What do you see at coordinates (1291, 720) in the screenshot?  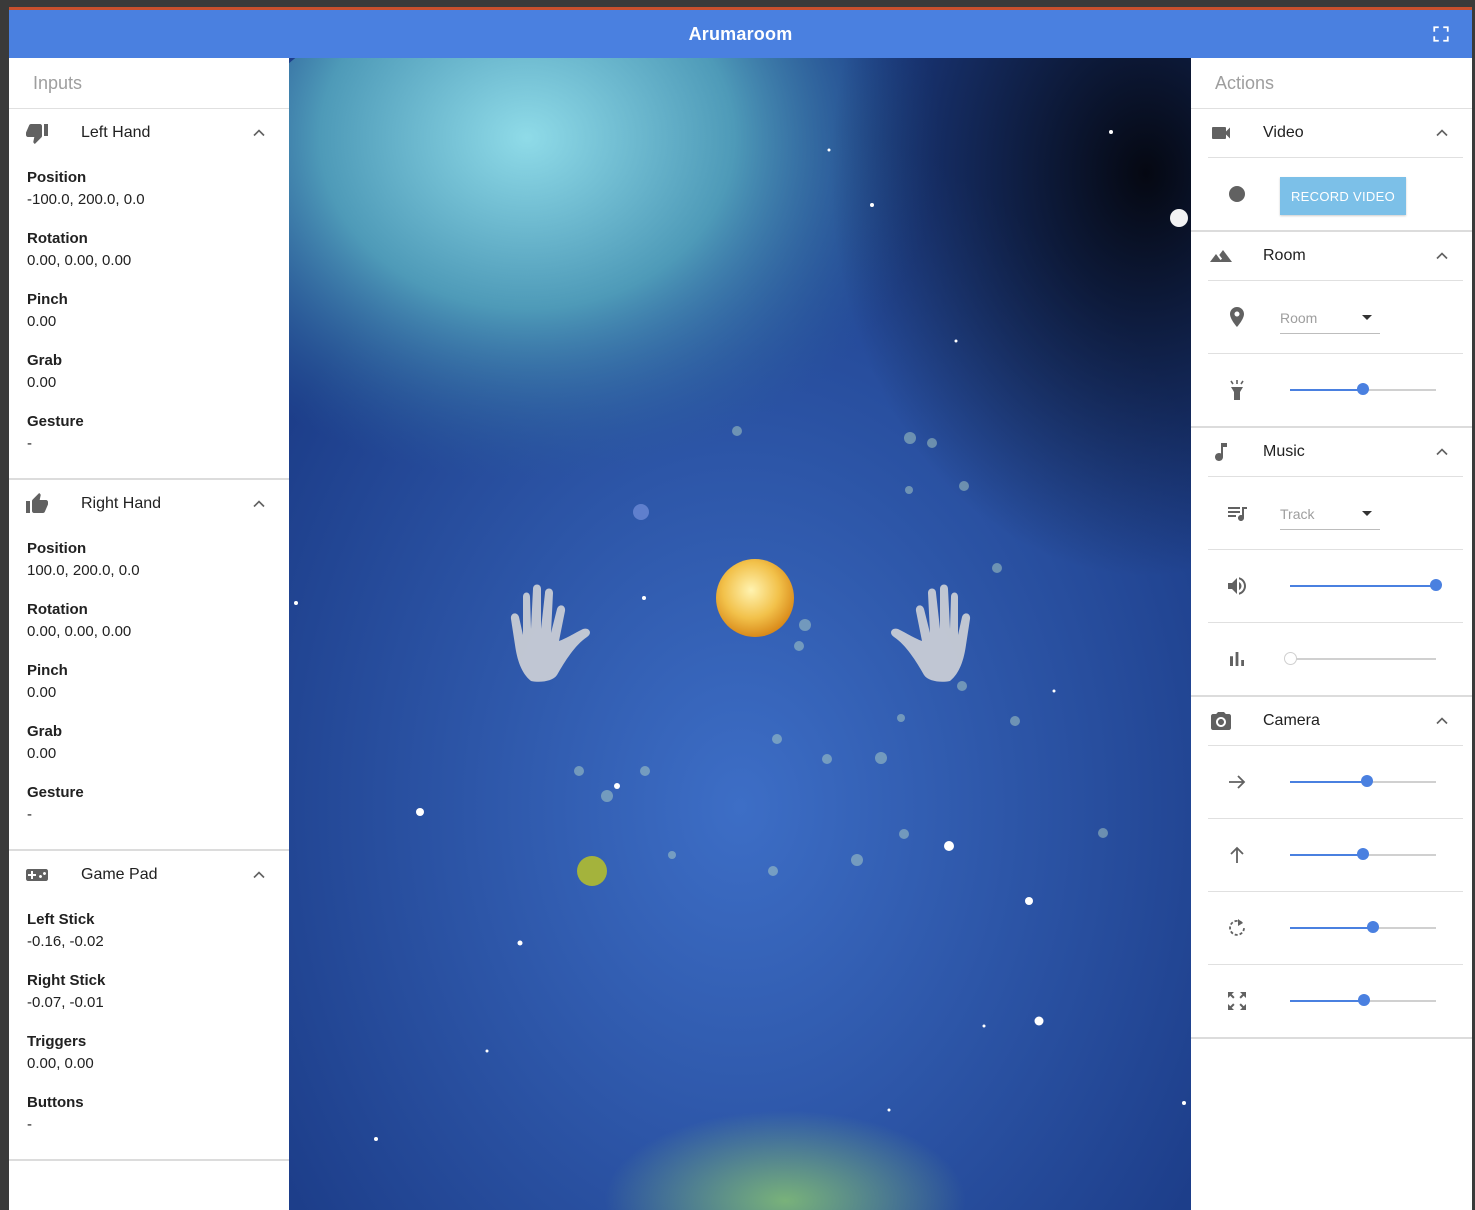 I see `camera-title: Camera` at bounding box center [1291, 720].